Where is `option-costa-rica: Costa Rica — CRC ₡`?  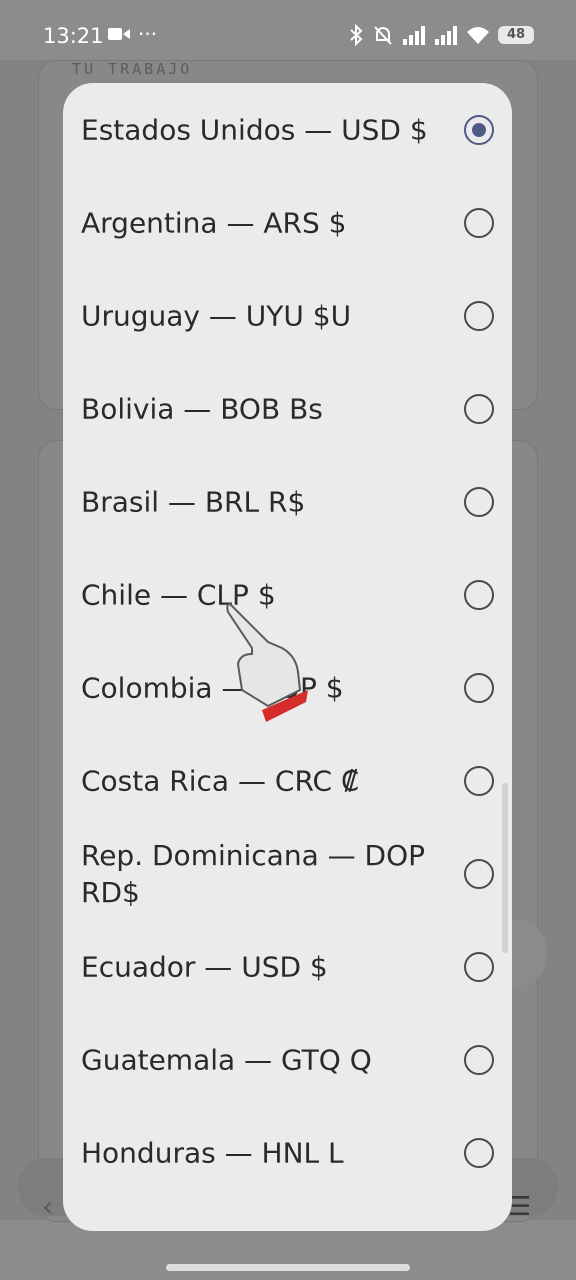
option-costa-rica: Costa Rica — CRC ₡ is located at coordinates (287, 780).